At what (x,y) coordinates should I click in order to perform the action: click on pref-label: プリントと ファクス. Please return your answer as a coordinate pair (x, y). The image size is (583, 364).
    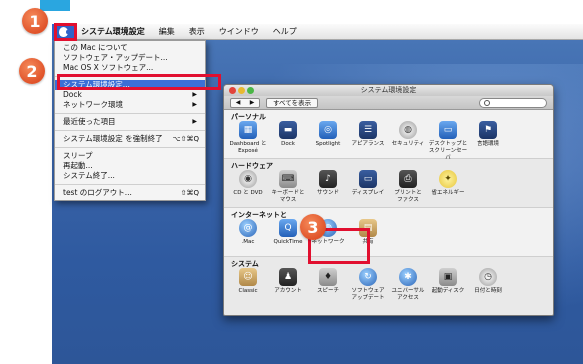
    Looking at the image, I should click on (408, 196).